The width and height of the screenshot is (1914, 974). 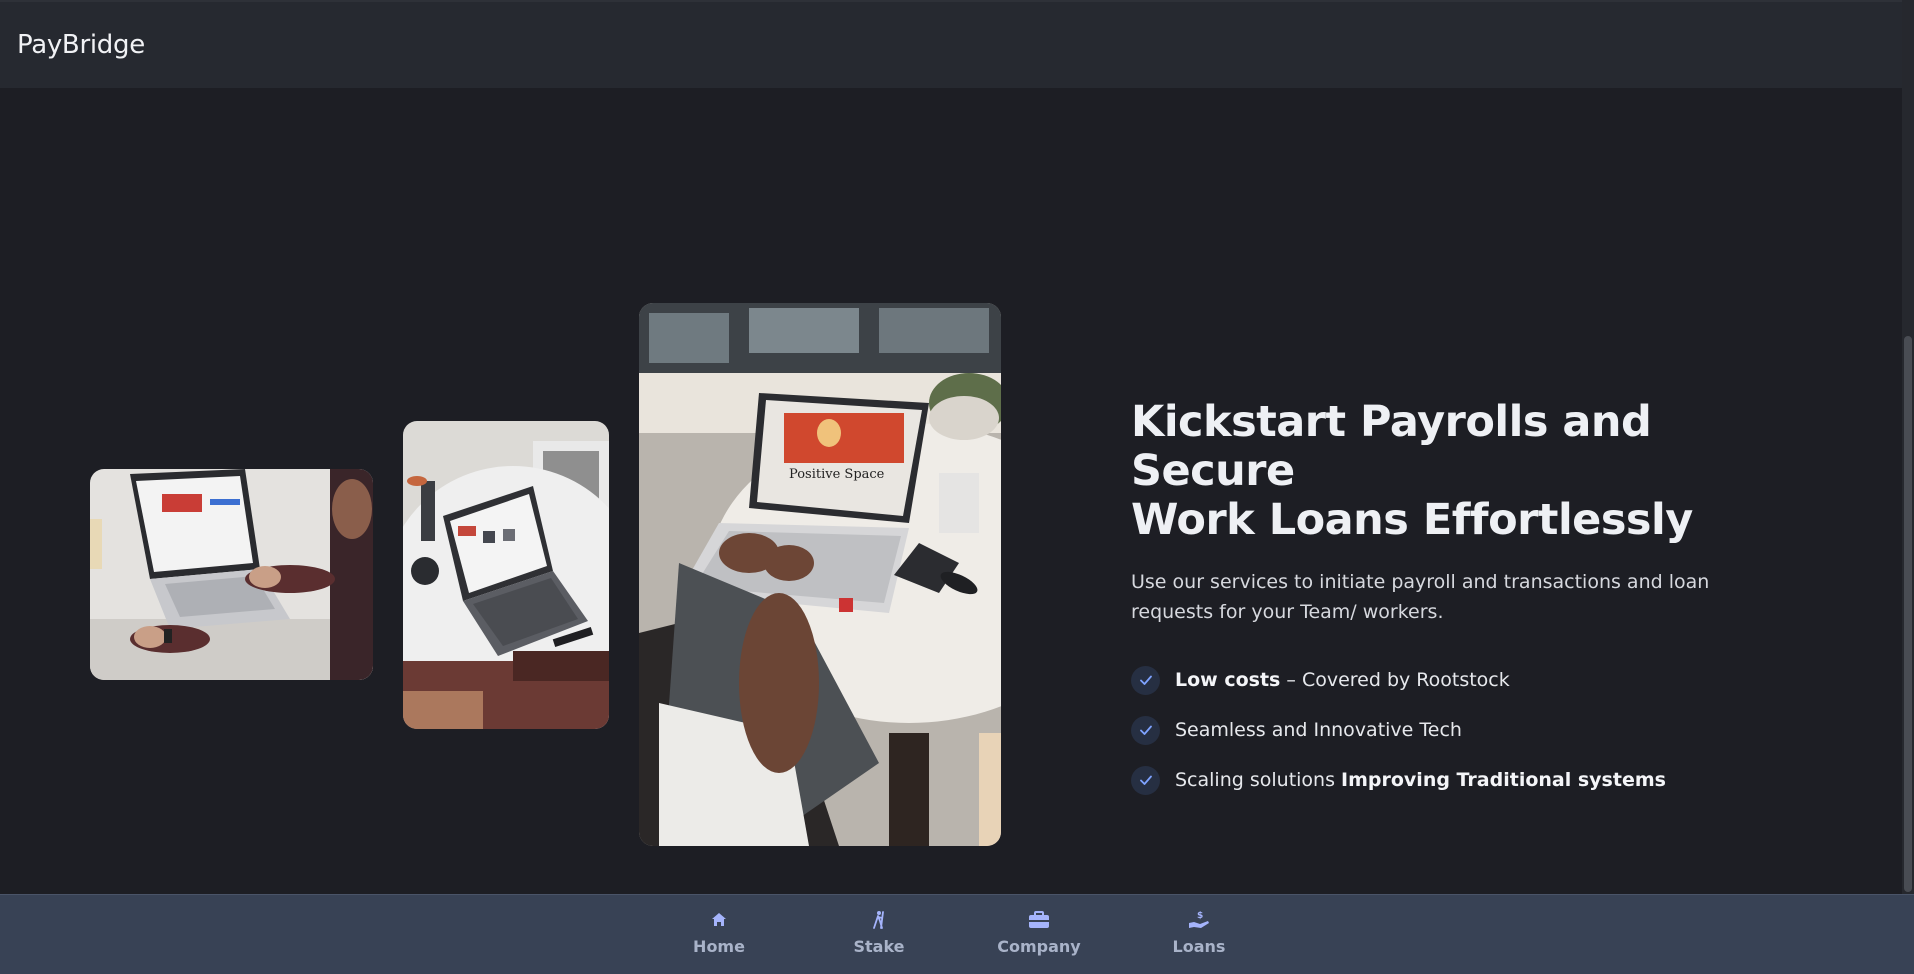 I want to click on photo-woman-typing-laptop: Positive Space, so click(x=820, y=574).